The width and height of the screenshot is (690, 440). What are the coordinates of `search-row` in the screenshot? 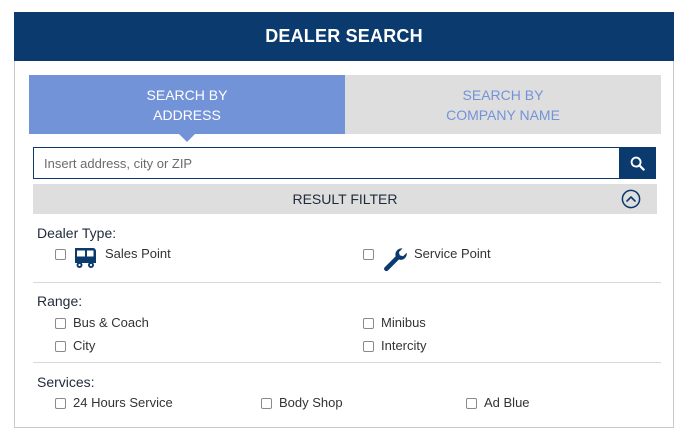 It's located at (344, 163).